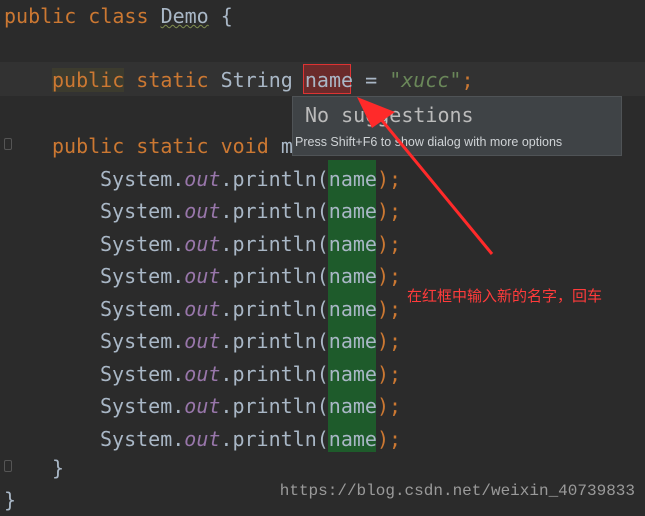  What do you see at coordinates (505, 296) in the screenshot?
I see `annotation-text: 在红框中输入新的名字，回车` at bounding box center [505, 296].